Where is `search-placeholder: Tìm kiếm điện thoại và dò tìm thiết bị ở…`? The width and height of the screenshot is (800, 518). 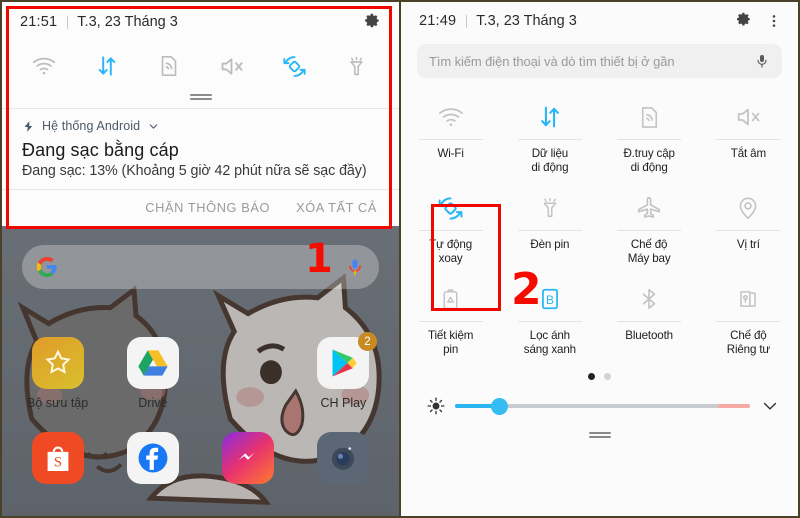
search-placeholder: Tìm kiếm điện thoại và dò tìm thiết bị ở… is located at coordinates (552, 61).